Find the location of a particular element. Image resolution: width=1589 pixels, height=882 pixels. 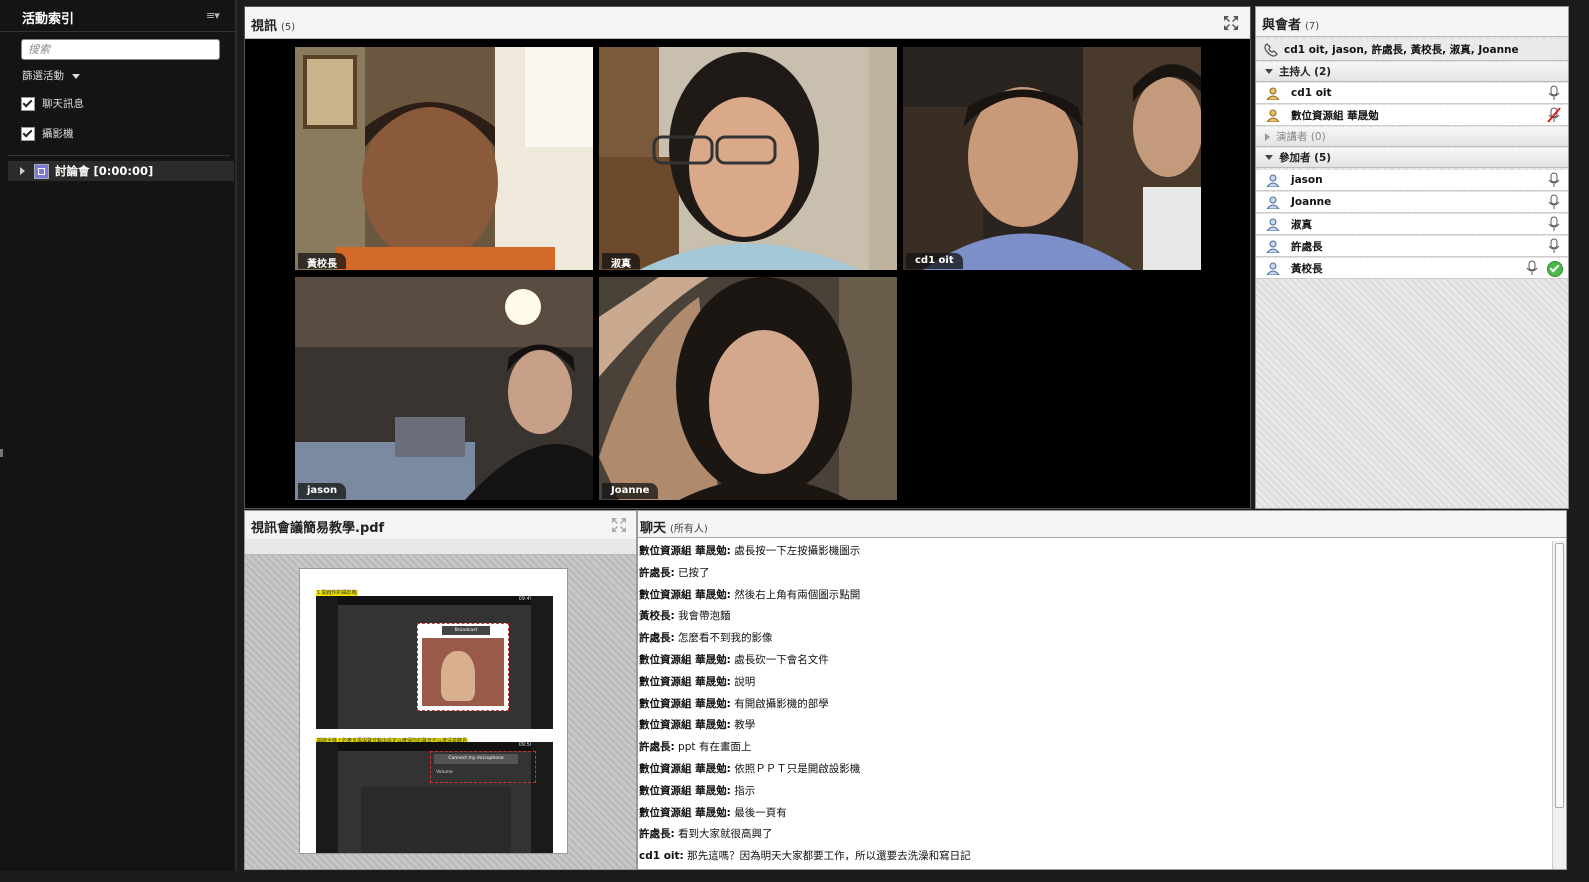

attendee-row: 淑真 is located at coordinates (1412, 224).